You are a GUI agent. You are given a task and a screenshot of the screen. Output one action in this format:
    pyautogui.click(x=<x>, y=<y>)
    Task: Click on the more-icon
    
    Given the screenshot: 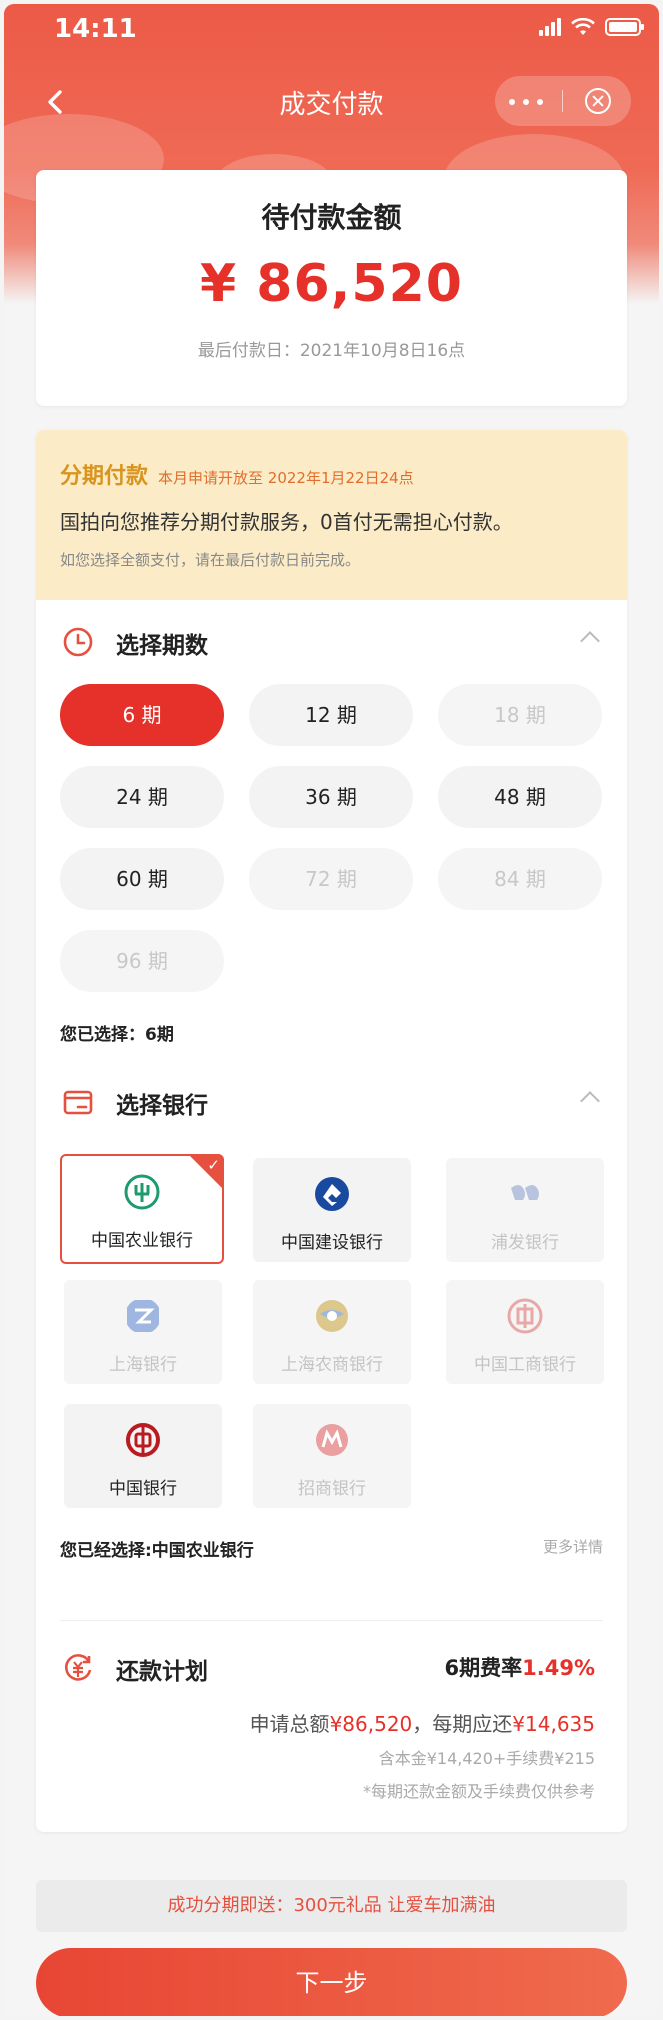 What is the action you would take?
    pyautogui.click(x=526, y=102)
    